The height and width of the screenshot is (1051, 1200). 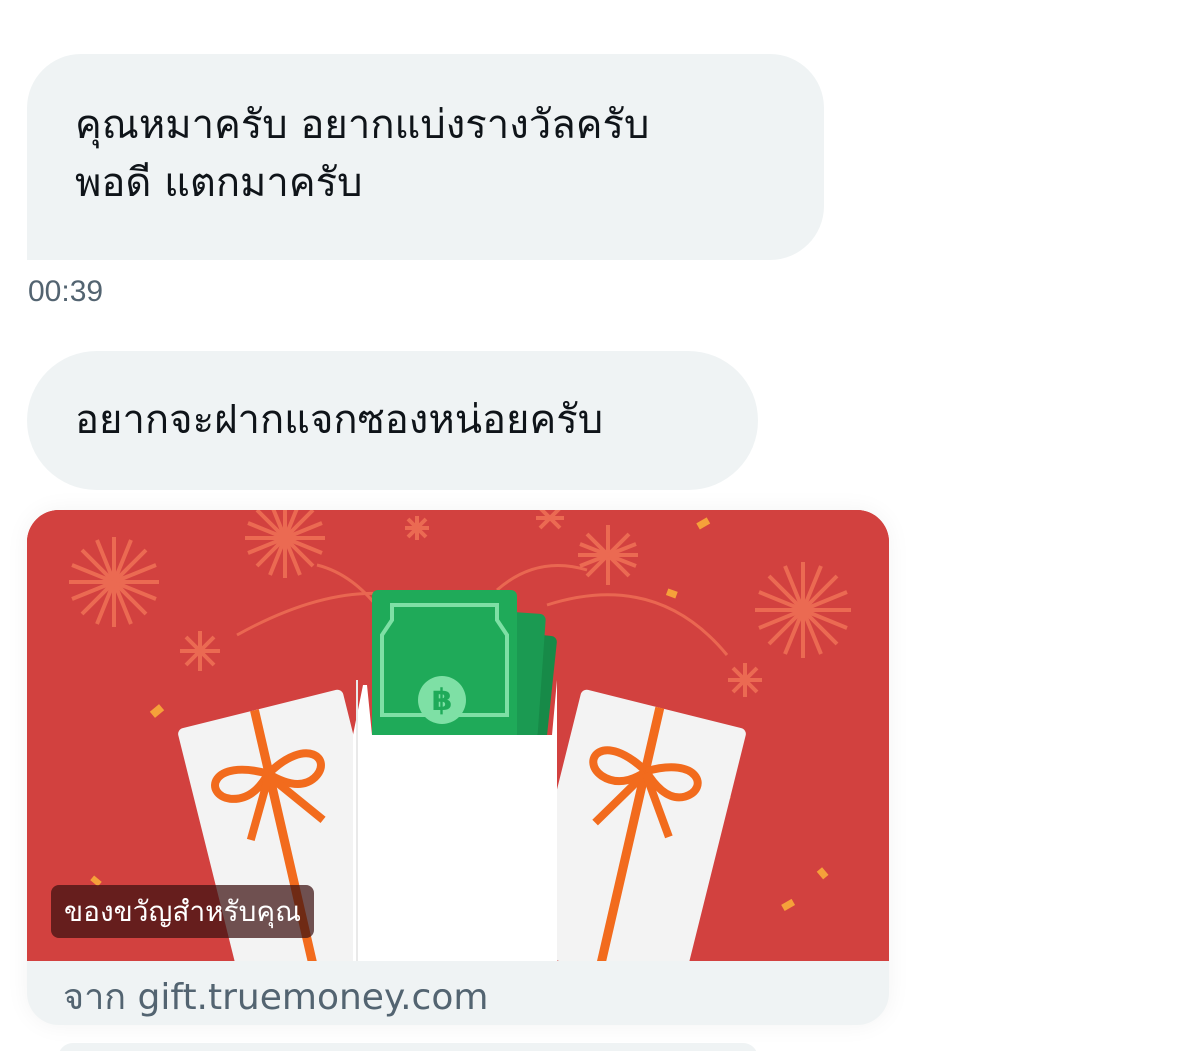 I want to click on message-timestamp: 00:39, so click(x=66, y=291).